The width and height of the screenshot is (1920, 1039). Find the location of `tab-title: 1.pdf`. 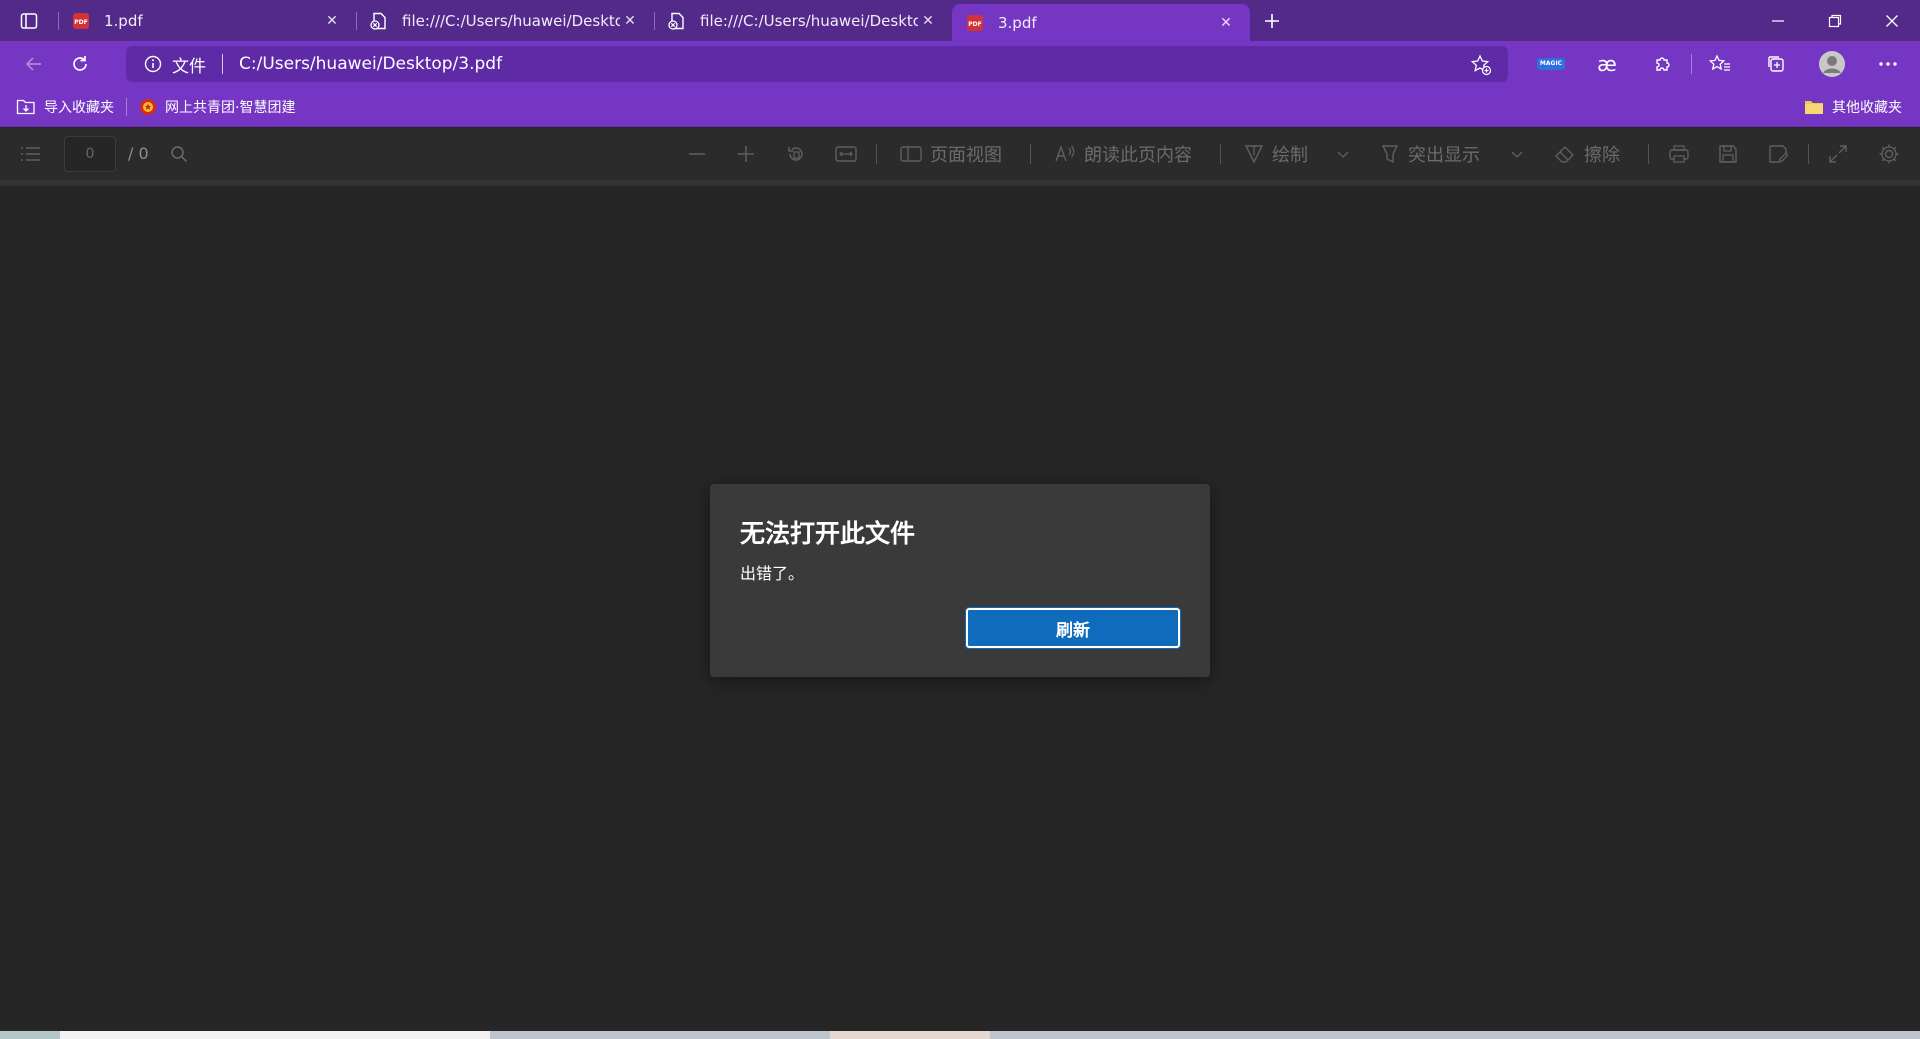

tab-title: 1.pdf is located at coordinates (123, 20).